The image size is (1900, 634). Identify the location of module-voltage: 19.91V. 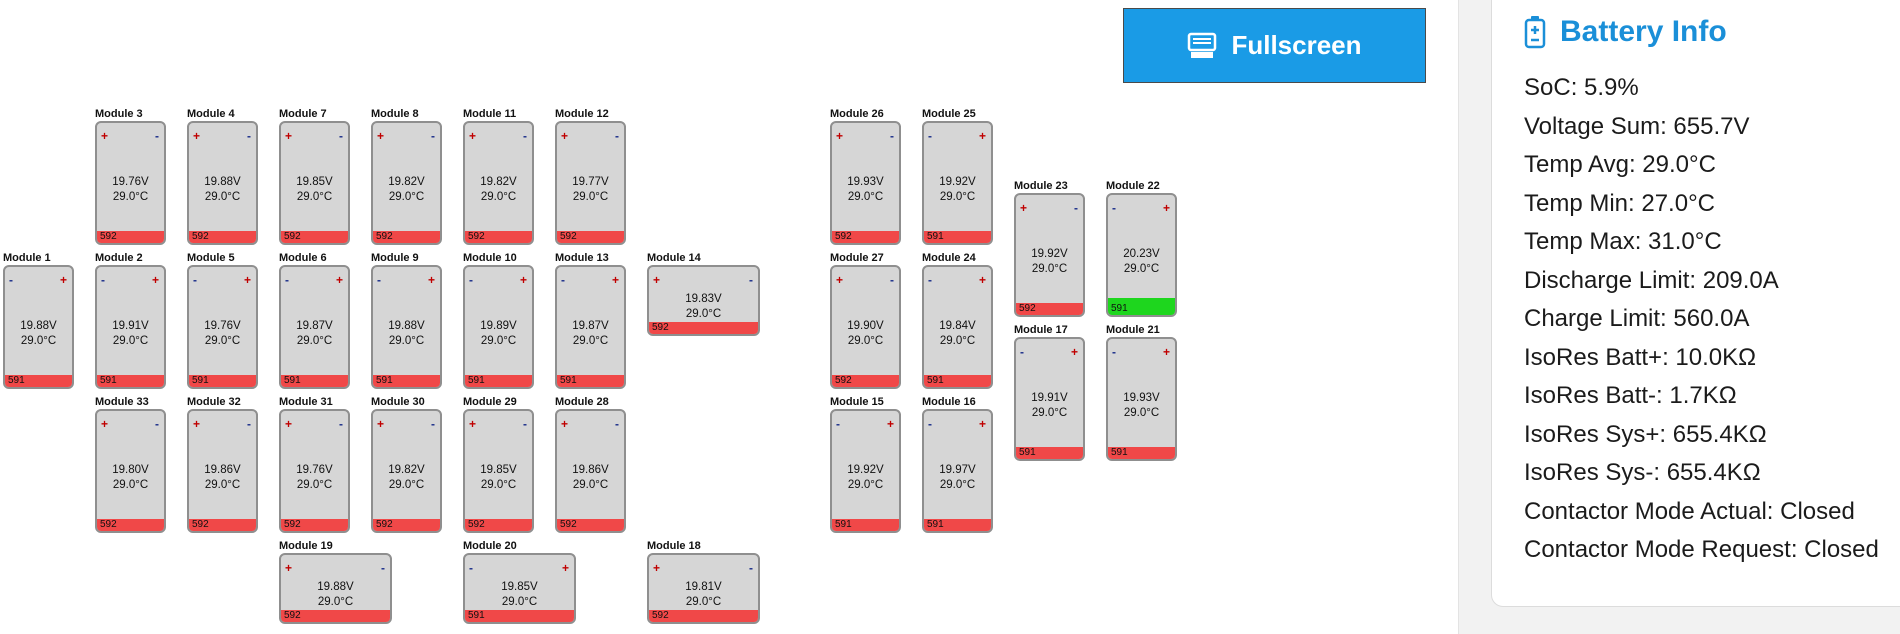
(1049, 398).